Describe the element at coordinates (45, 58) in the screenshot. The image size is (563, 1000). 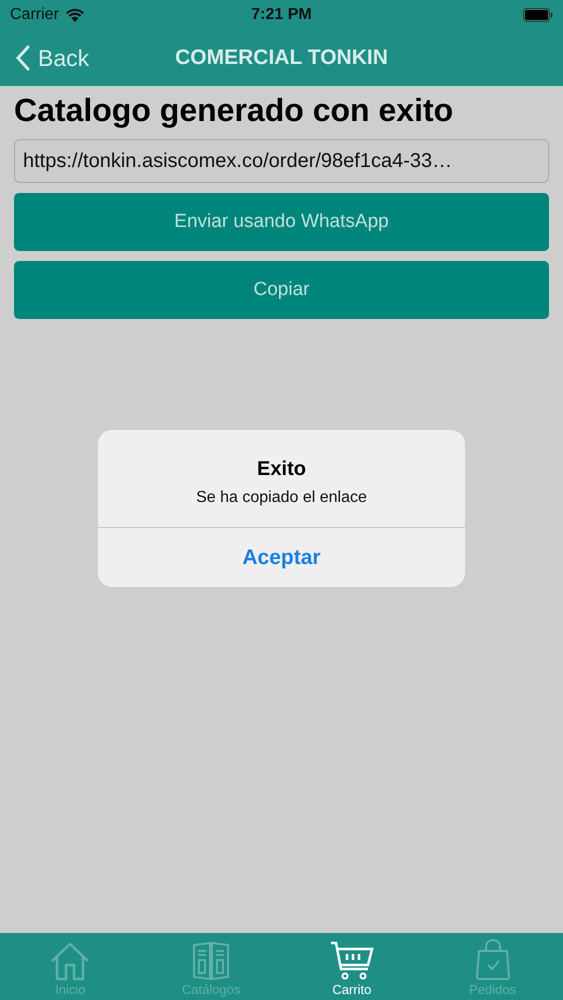
I see `back-button: Back` at that location.